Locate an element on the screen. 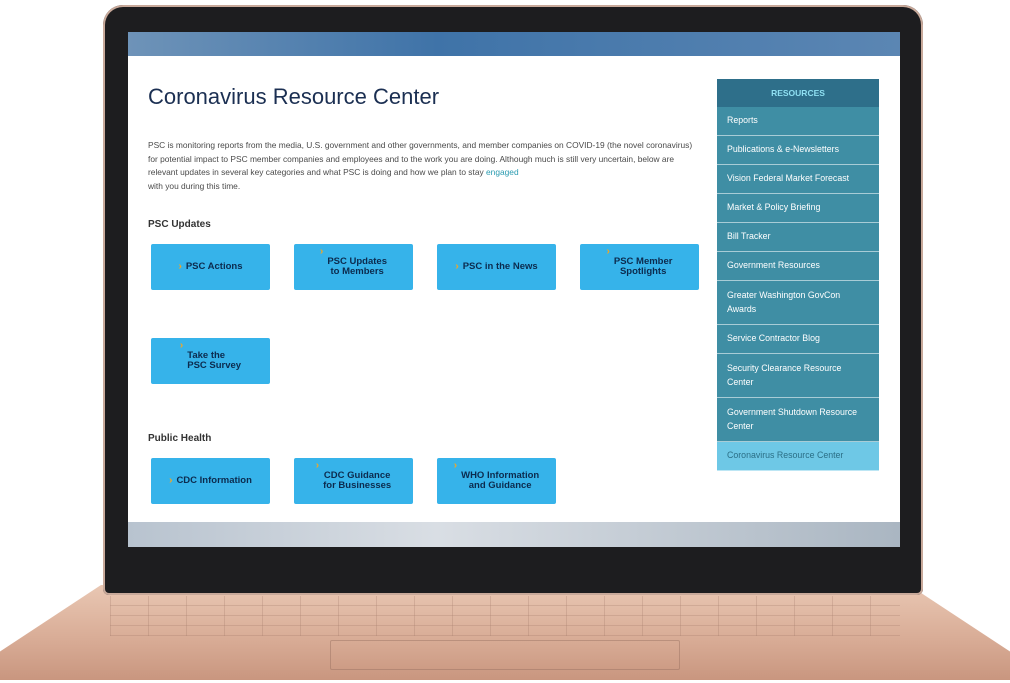 This screenshot has height=683, width=1010. sidebar-item-security-clearance: Security Clearance Resource Center is located at coordinates (798, 376).